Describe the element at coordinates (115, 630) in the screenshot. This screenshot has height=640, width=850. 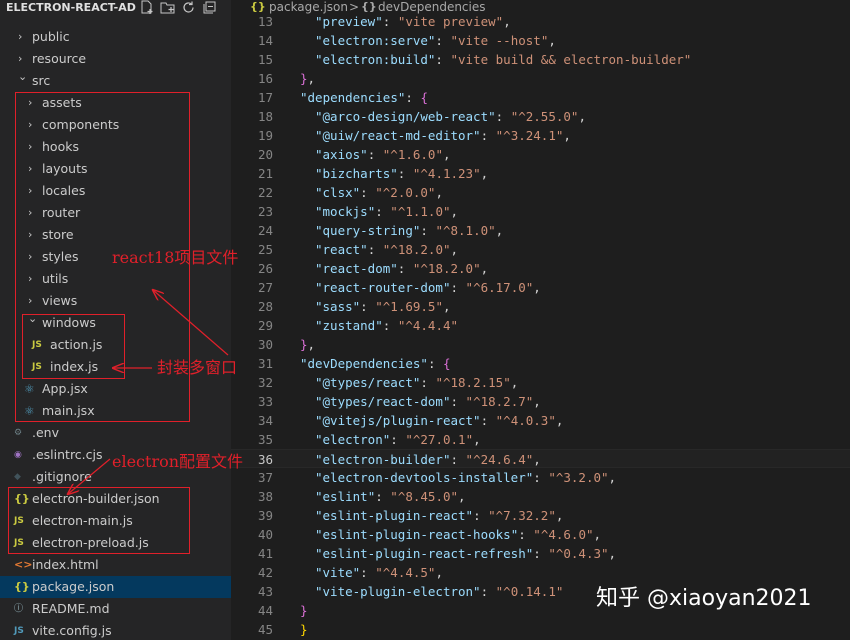
I see `file-vite-config-js: JS vite.config.js` at that location.